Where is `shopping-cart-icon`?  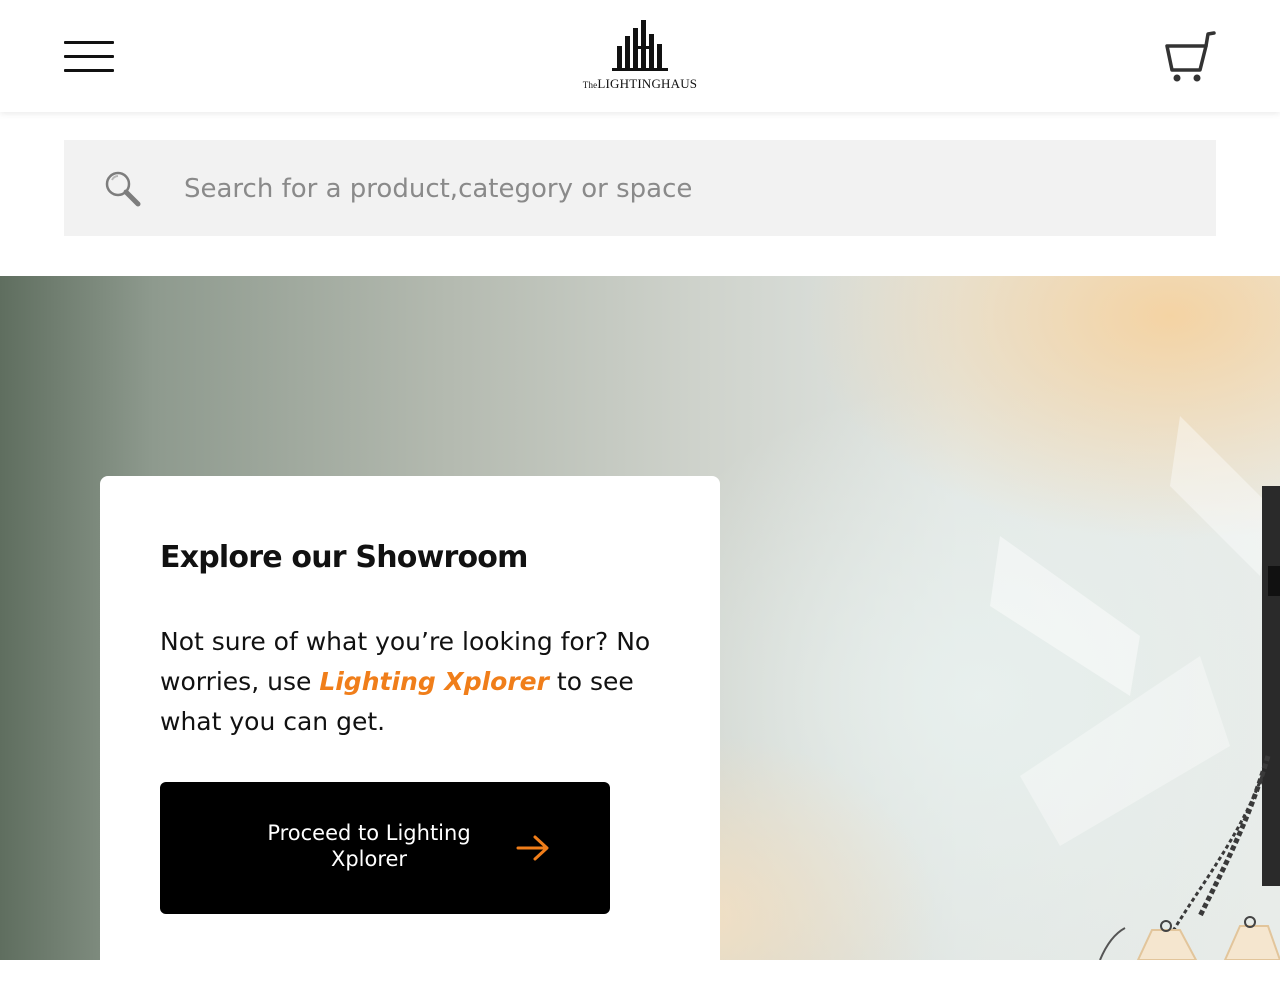 shopping-cart-icon is located at coordinates (1190, 56).